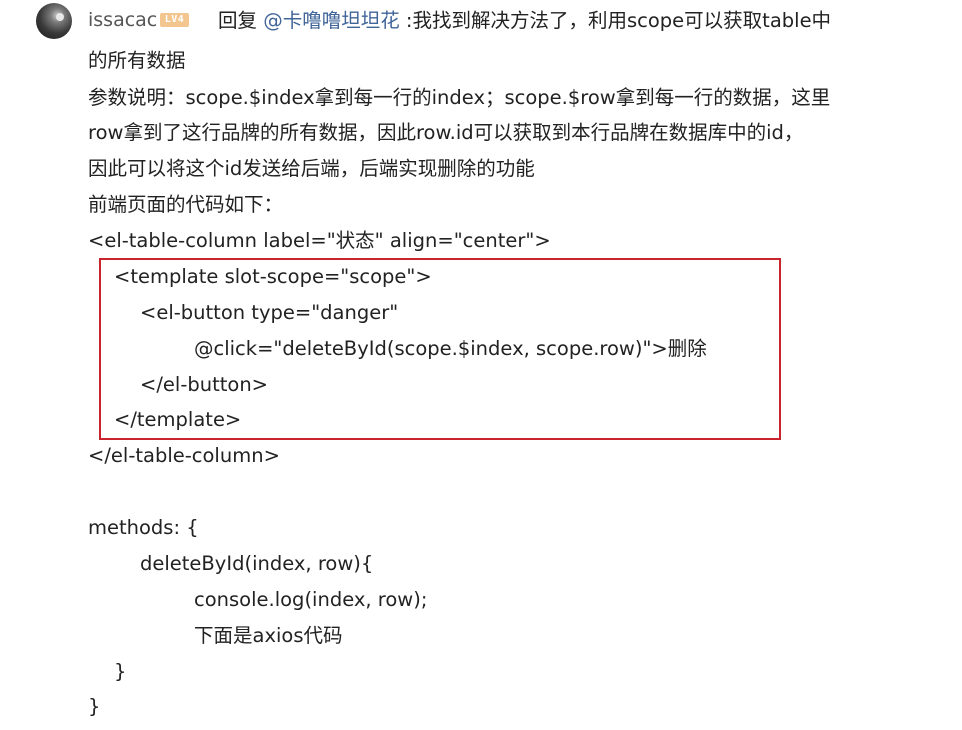 The width and height of the screenshot is (962, 730). Describe the element at coordinates (204, 384) in the screenshot. I see `code-line: </el-button>` at that location.